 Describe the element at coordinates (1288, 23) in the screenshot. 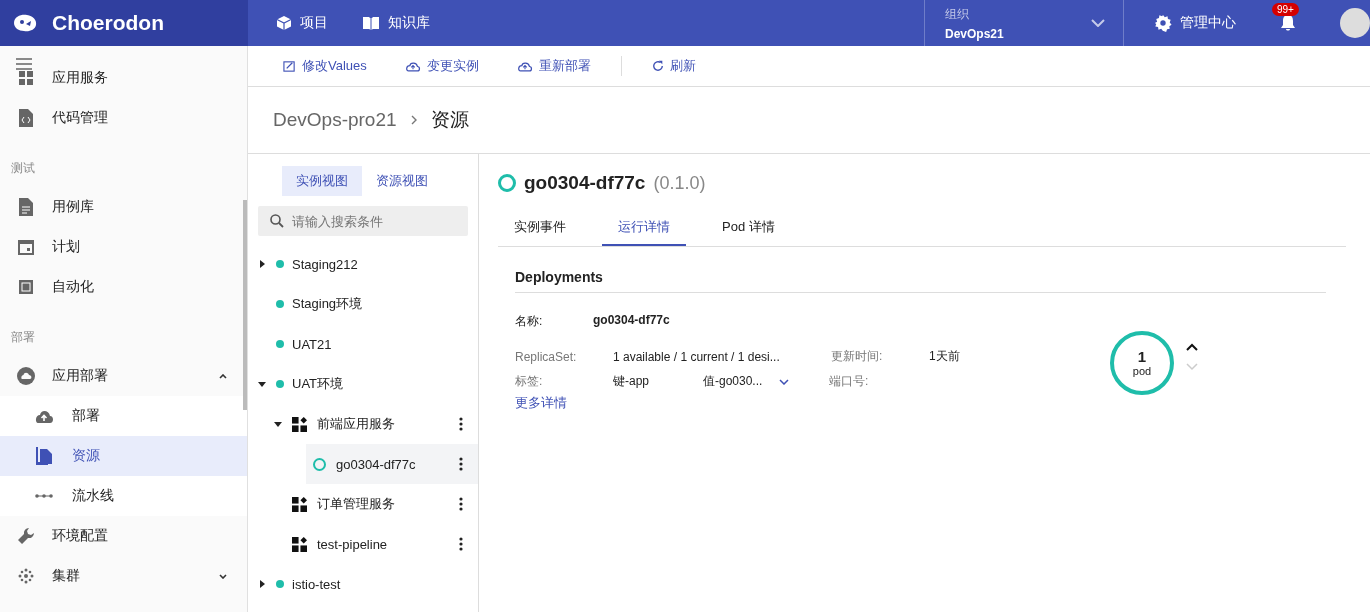

I see `notification-bell-icon` at that location.